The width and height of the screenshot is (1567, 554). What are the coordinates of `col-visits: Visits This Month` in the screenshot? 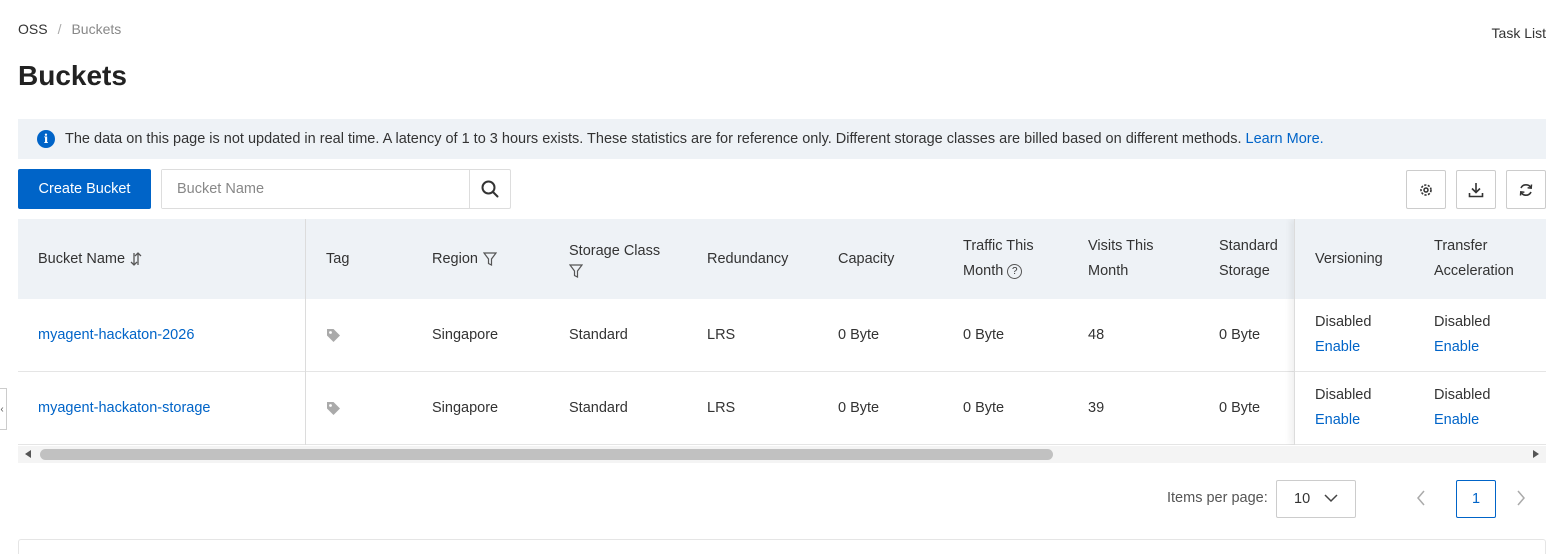 It's located at (1121, 258).